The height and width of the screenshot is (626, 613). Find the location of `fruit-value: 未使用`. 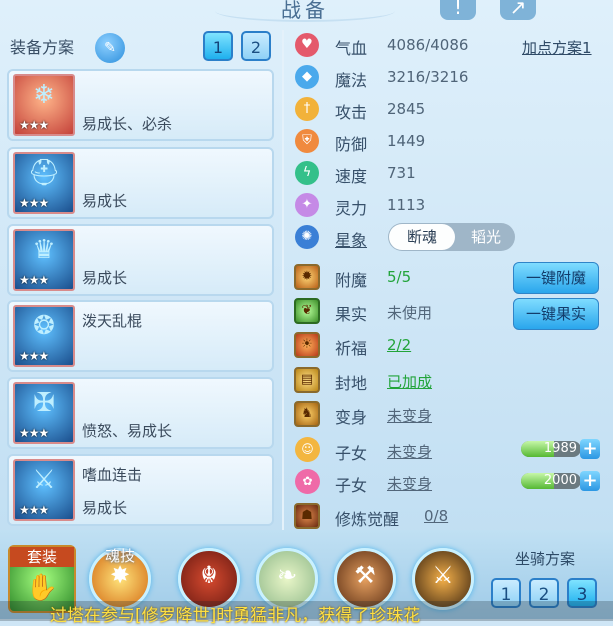

fruit-value: 未使用 is located at coordinates (410, 313).